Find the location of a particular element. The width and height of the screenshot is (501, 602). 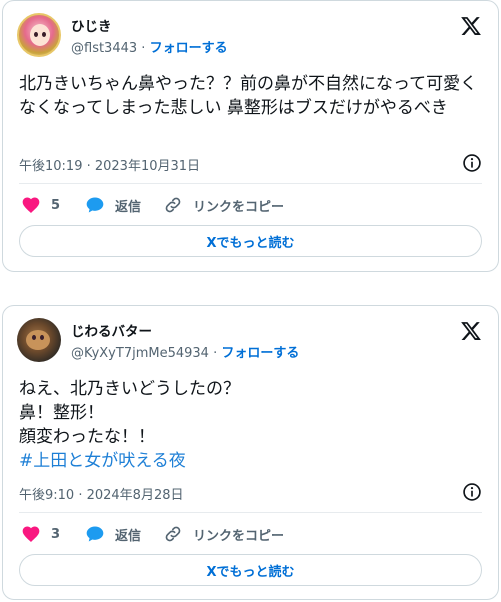

user-handle: @flst3443 is located at coordinates (104, 48).